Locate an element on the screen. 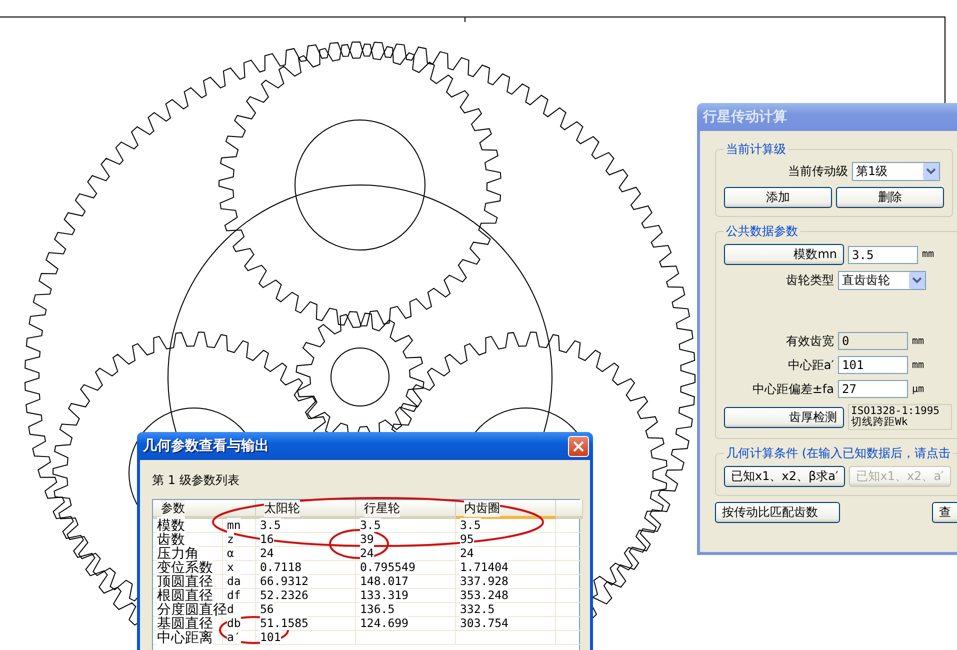 The image size is (957, 650). list-caption: 第 1 级参数列表 is located at coordinates (195, 480).